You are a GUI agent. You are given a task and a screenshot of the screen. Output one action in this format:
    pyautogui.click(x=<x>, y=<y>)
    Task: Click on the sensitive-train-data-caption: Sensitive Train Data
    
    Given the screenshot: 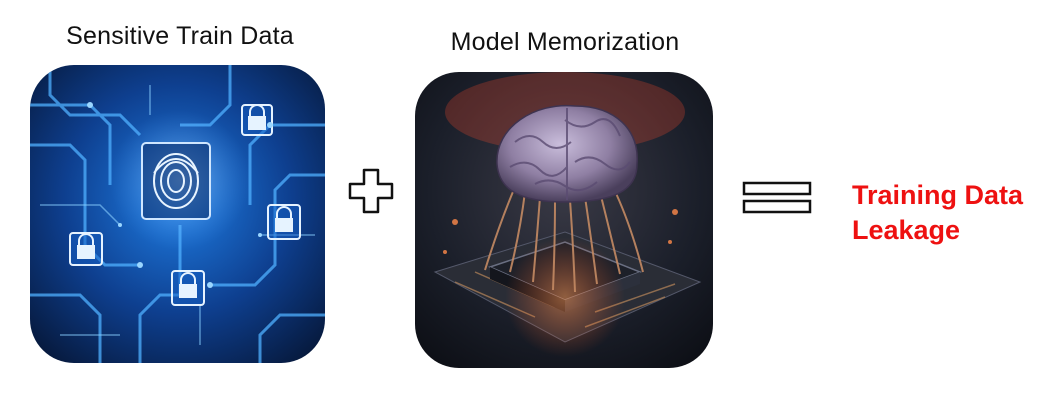 What is the action you would take?
    pyautogui.click(x=180, y=36)
    